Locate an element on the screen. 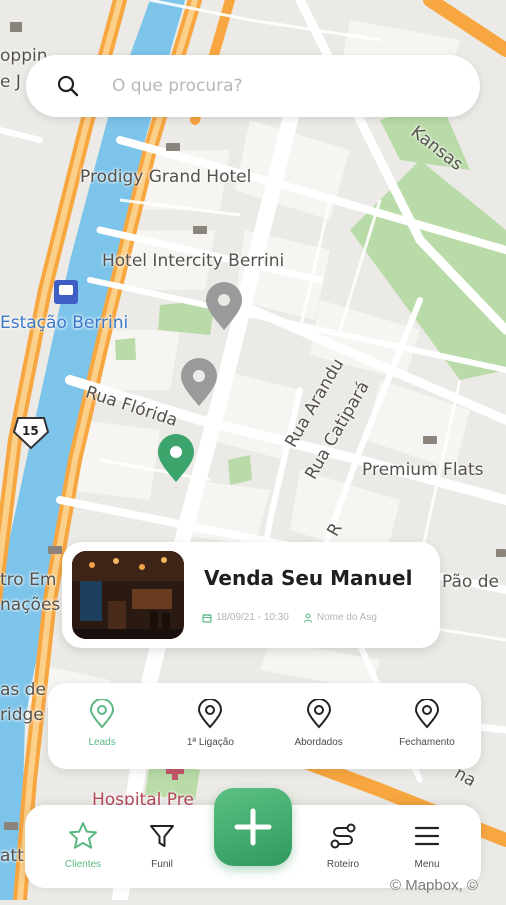  lead-photo is located at coordinates (128, 595).